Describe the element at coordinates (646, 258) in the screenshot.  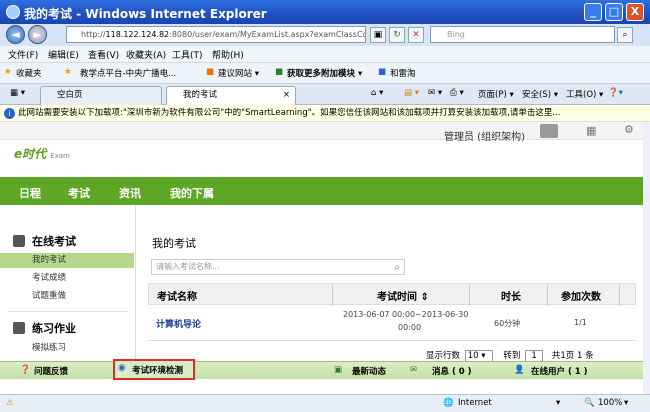
I see `page-scrollbar` at that location.